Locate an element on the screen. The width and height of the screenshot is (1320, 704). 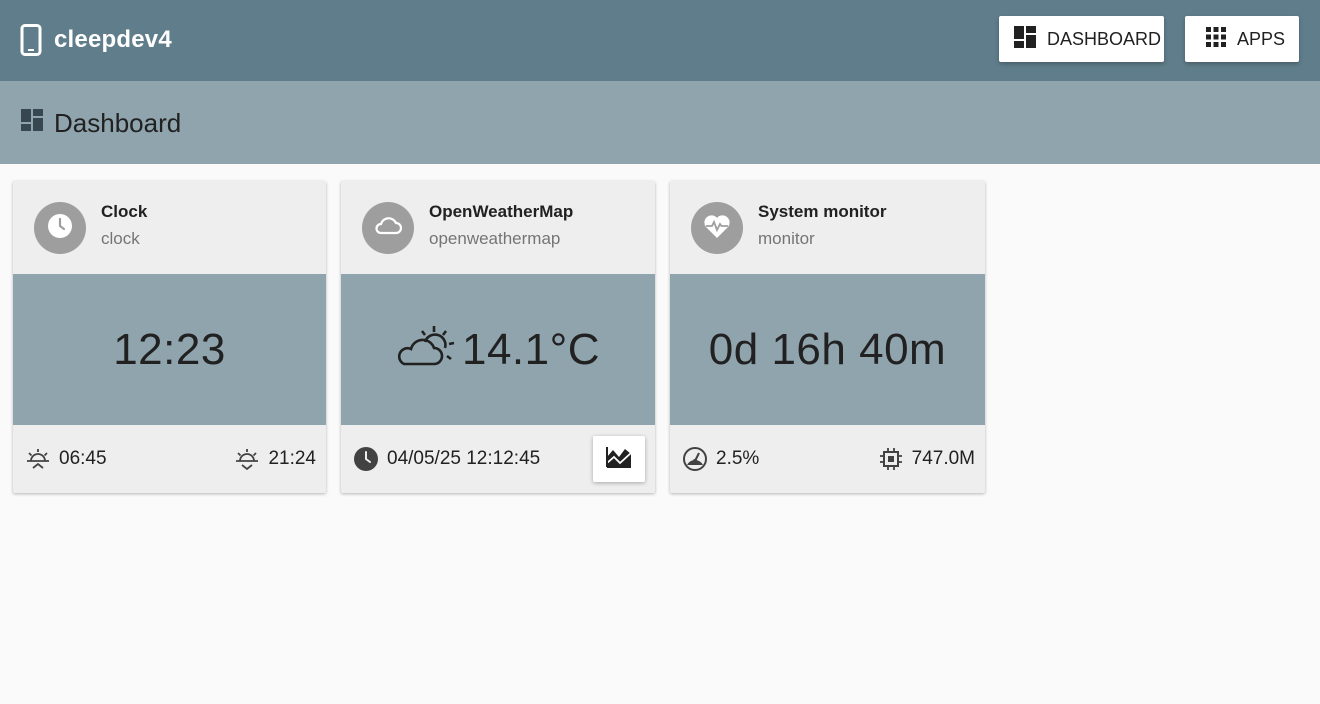
cloud-icon is located at coordinates (388, 228).